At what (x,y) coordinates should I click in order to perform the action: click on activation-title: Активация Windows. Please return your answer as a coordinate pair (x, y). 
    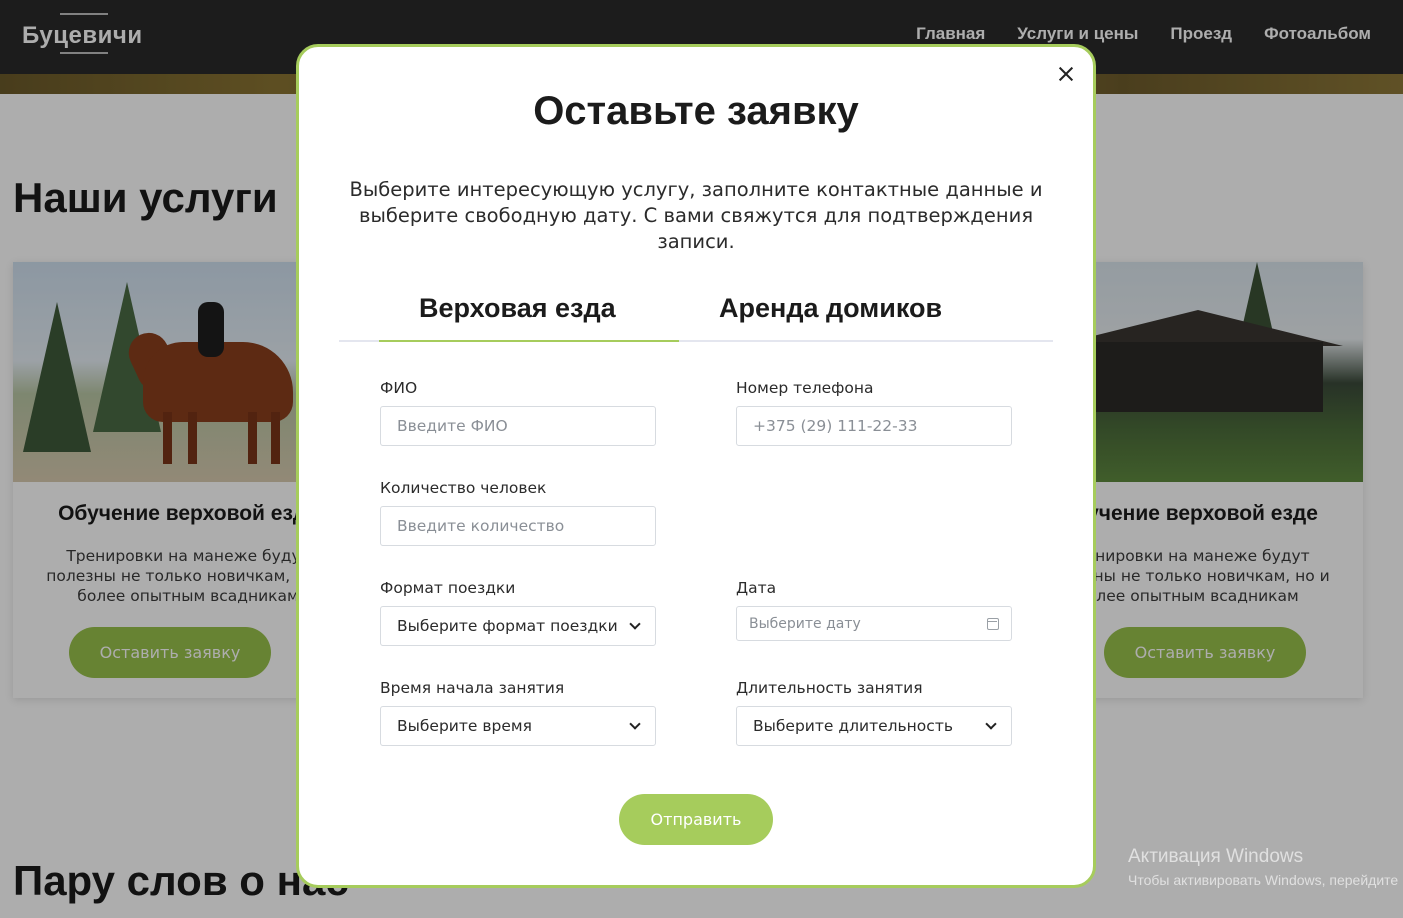
    Looking at the image, I should click on (1216, 856).